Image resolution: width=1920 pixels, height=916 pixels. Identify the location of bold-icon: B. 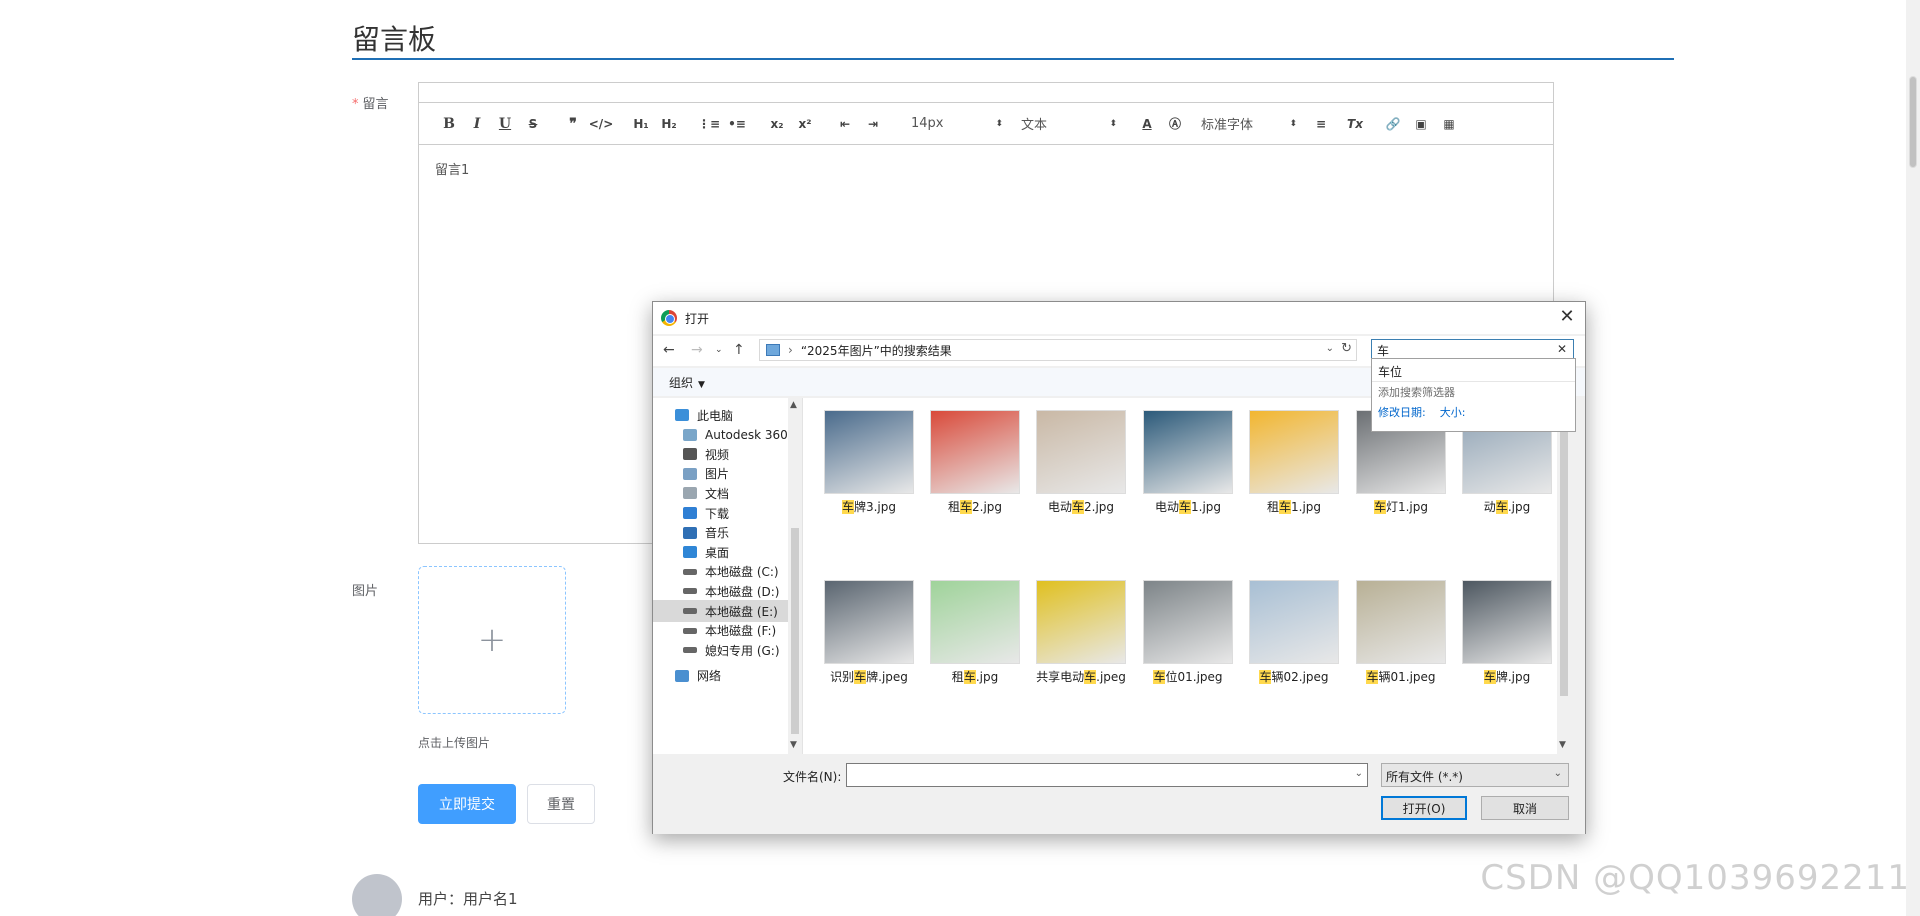
(449, 124).